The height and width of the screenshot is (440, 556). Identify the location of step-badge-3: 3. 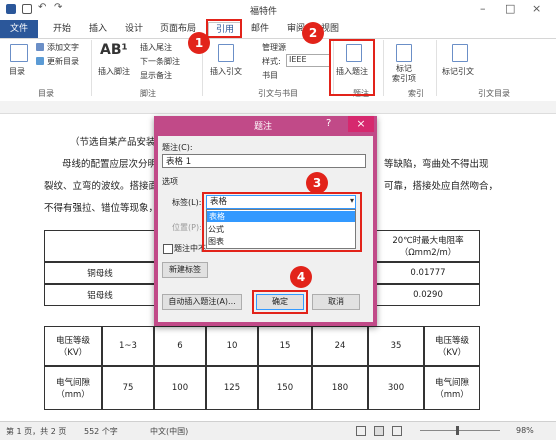
(317, 183).